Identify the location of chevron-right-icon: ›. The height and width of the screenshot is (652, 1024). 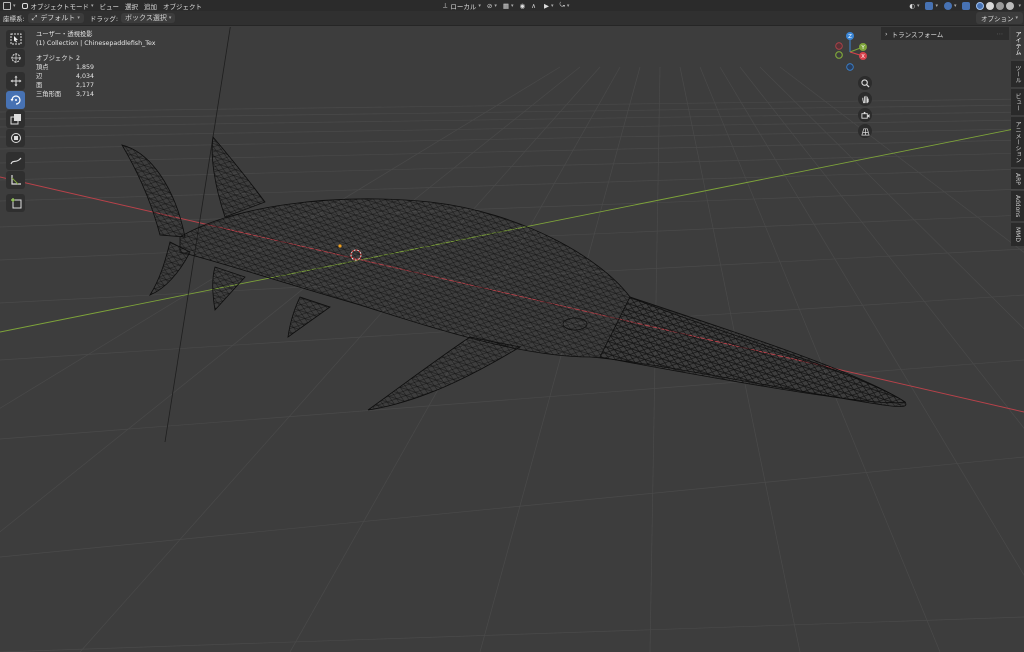
(886, 33).